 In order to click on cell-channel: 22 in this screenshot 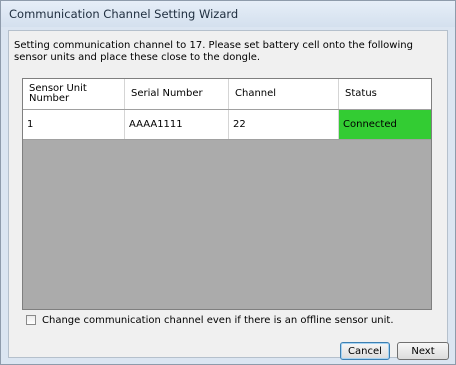, I will do `click(284, 124)`.